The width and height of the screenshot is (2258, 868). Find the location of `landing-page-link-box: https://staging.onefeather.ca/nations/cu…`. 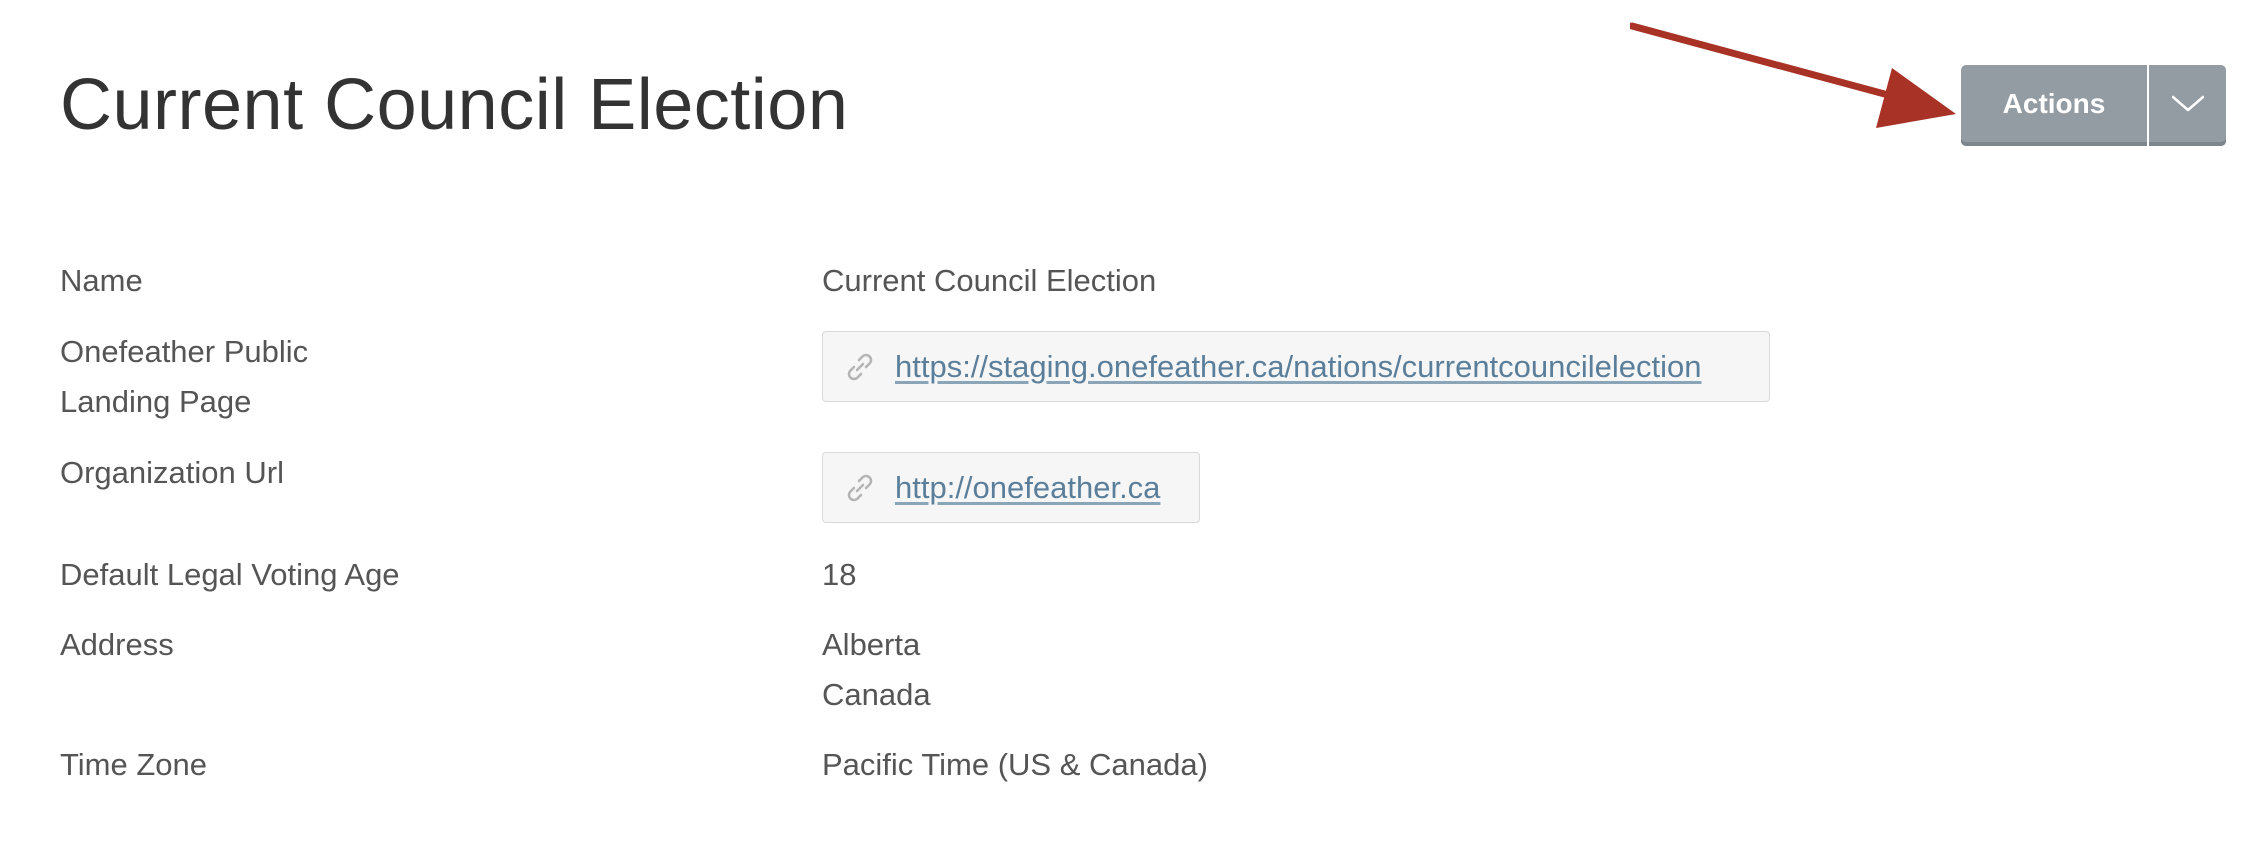

landing-page-link-box: https://staging.onefeather.ca/nations/cu… is located at coordinates (1296, 366).